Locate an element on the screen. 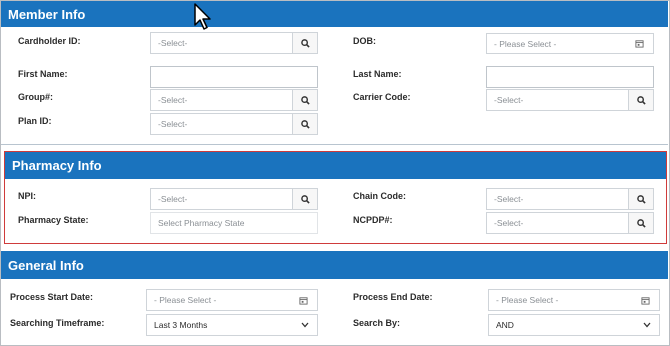  last-name-label: Last Name: is located at coordinates (377, 74).